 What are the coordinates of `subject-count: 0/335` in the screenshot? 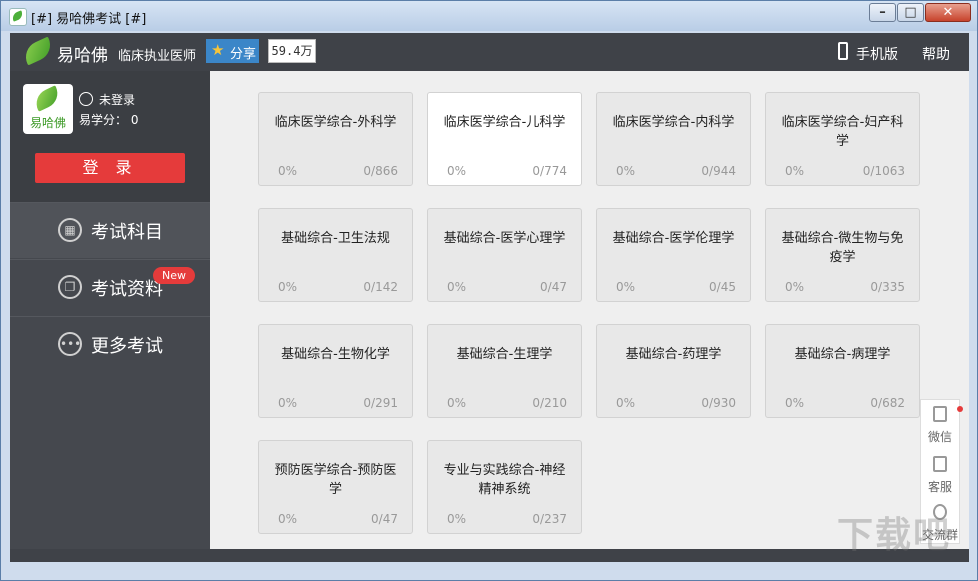 It's located at (887, 287).